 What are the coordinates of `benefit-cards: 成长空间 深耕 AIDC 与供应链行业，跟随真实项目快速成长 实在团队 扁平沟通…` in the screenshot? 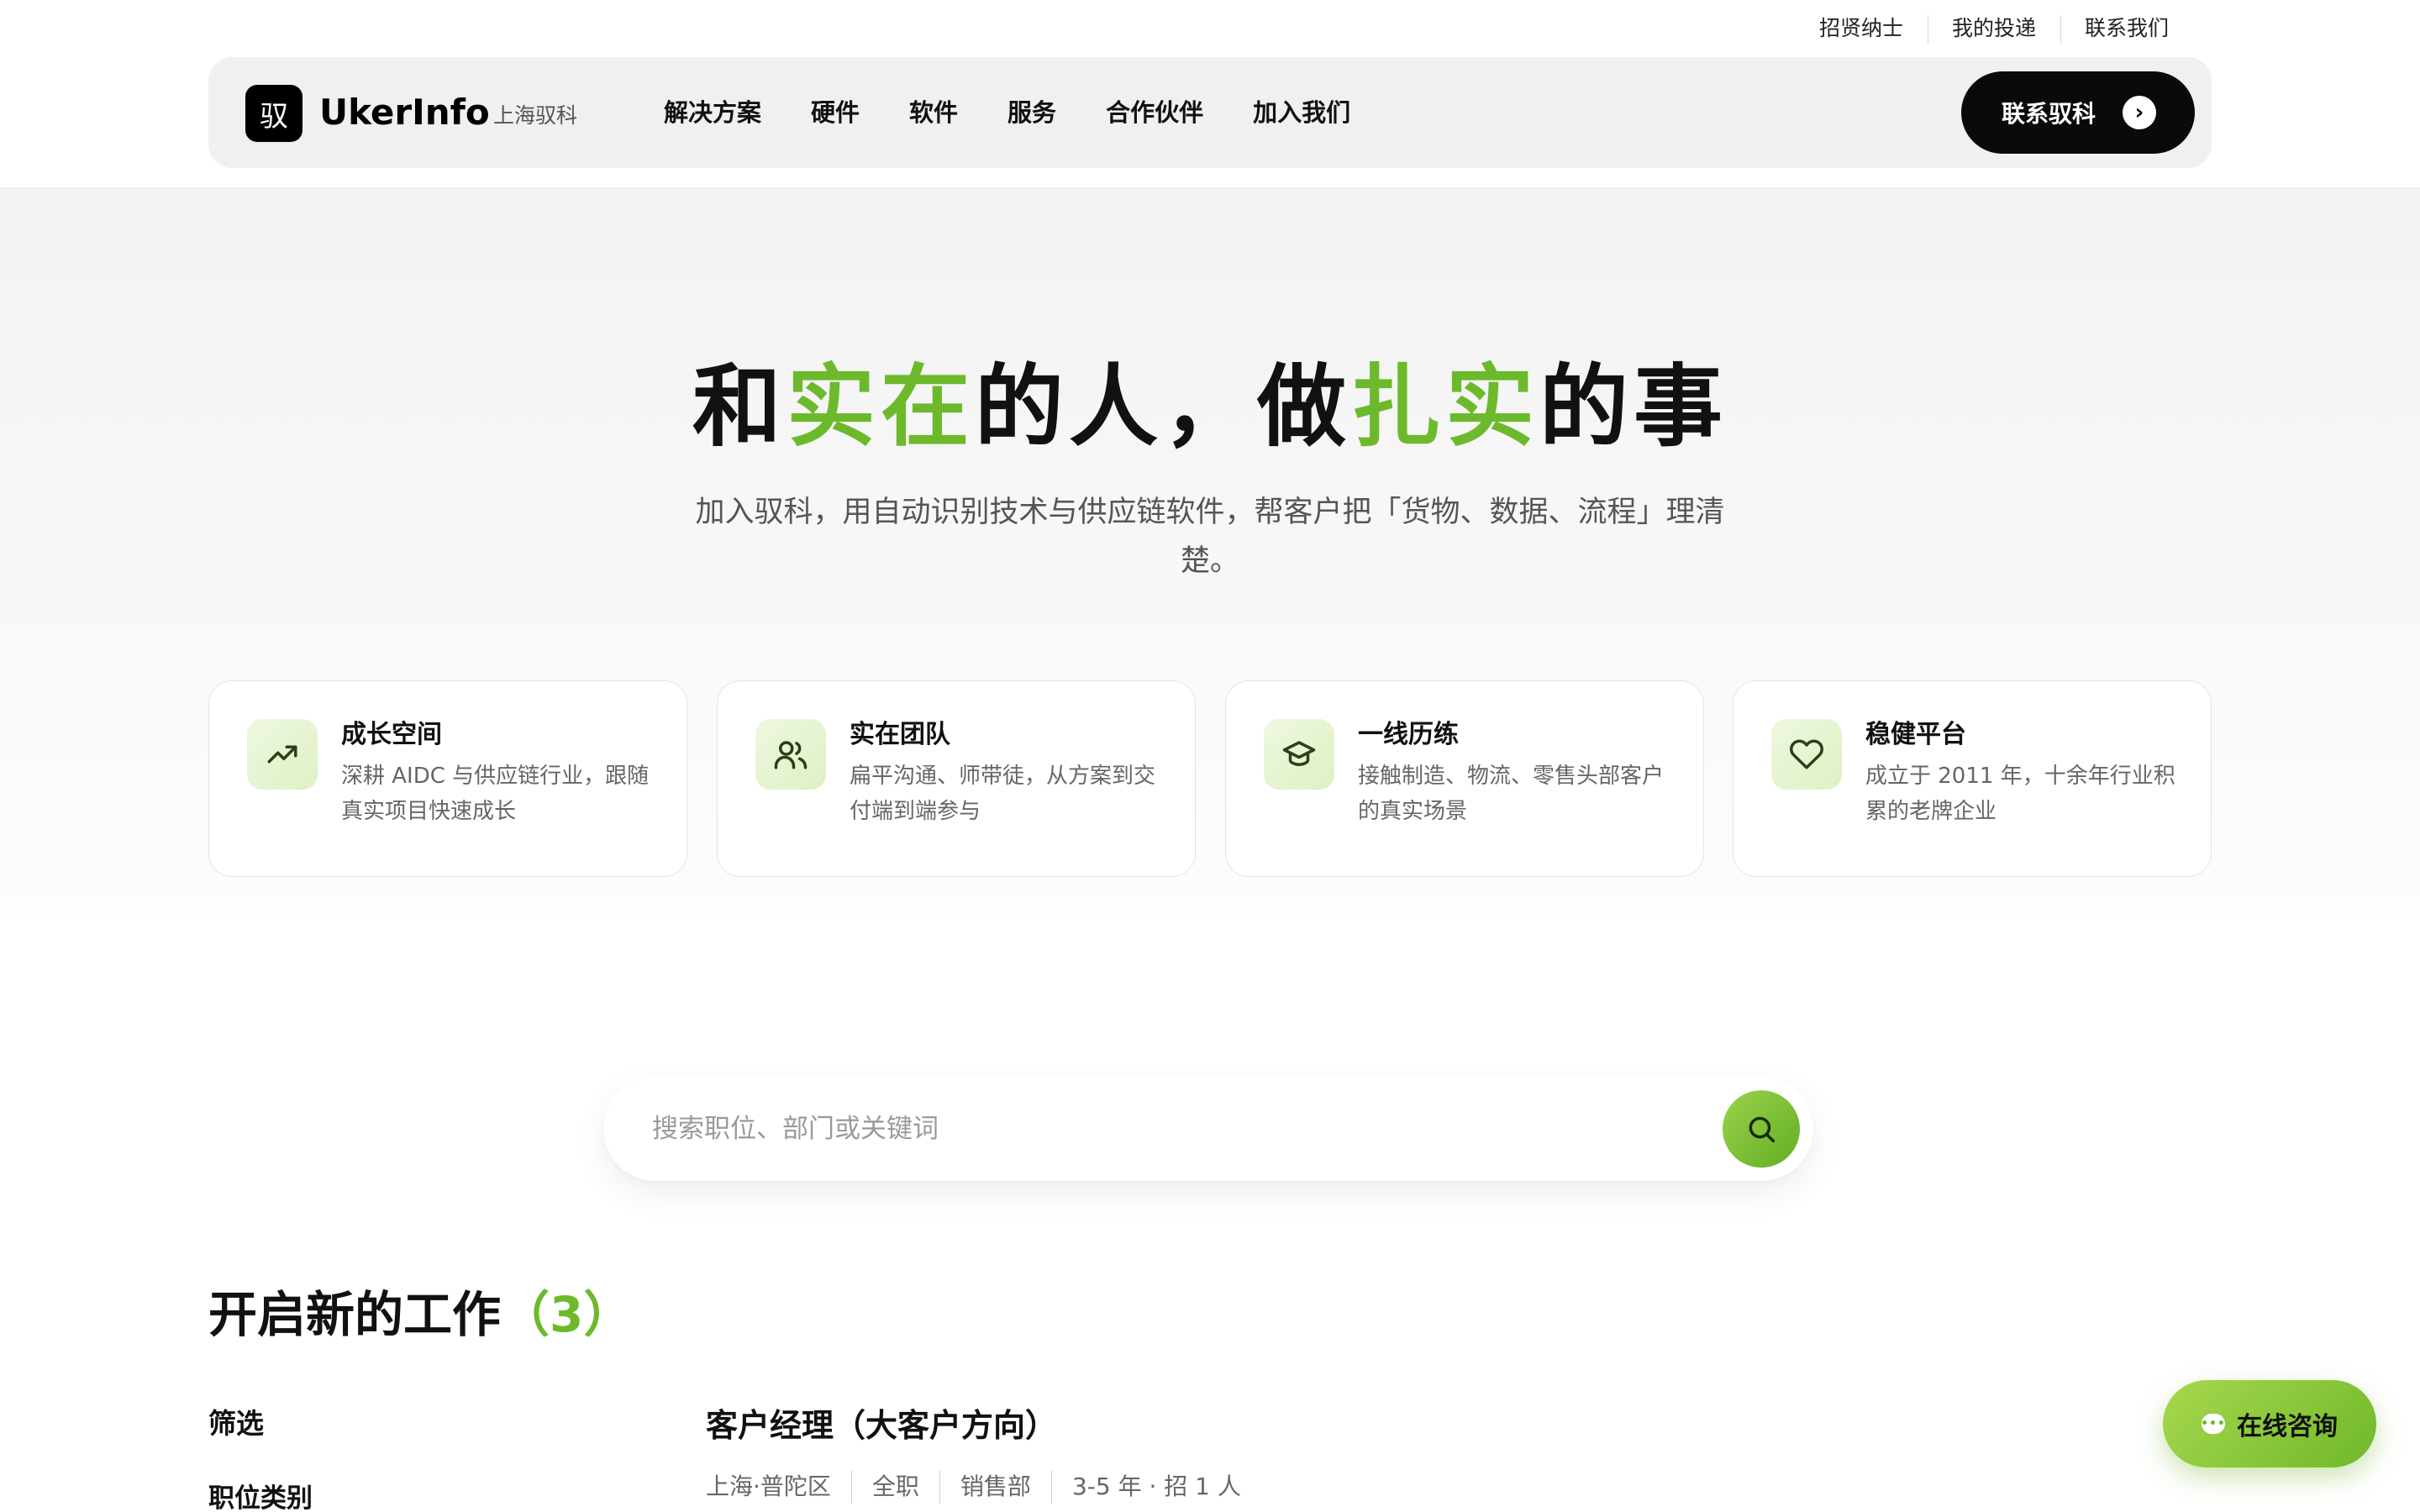 It's located at (1210, 778).